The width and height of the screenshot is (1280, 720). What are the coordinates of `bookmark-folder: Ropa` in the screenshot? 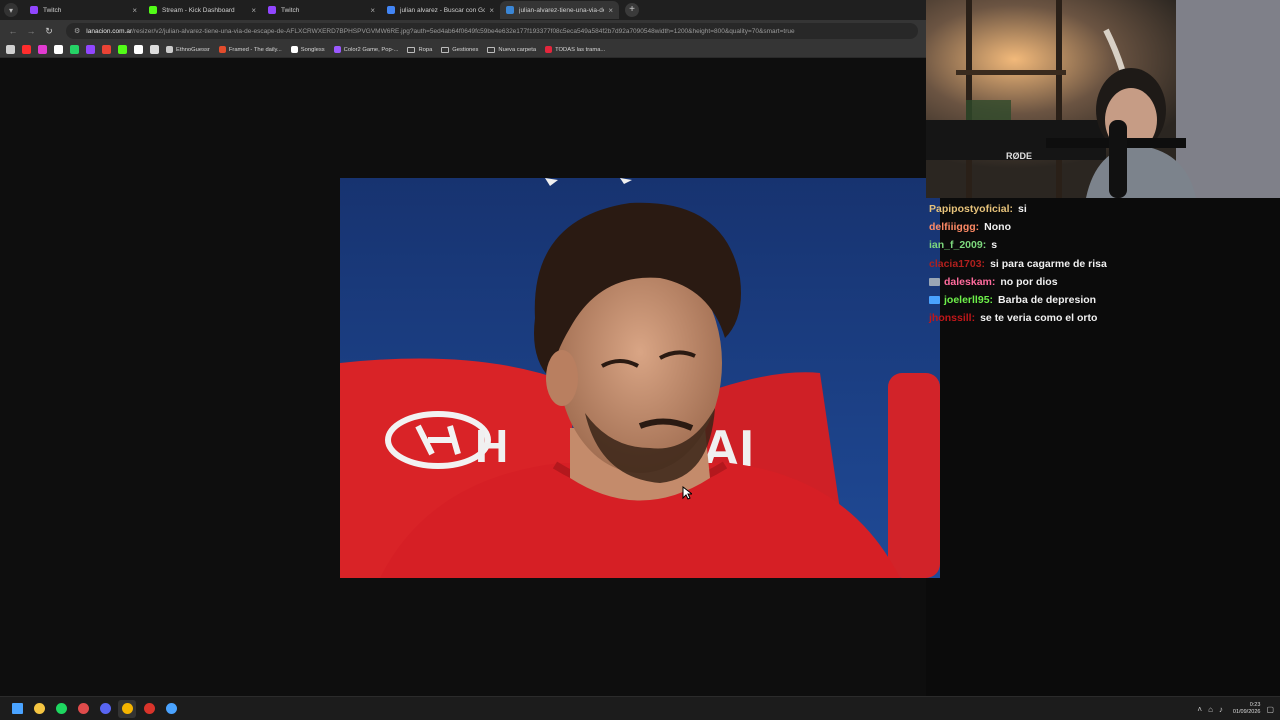 It's located at (420, 49).